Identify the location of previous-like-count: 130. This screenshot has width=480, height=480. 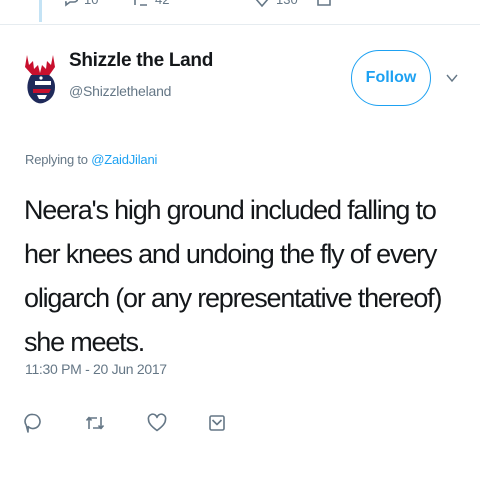
(287, 3).